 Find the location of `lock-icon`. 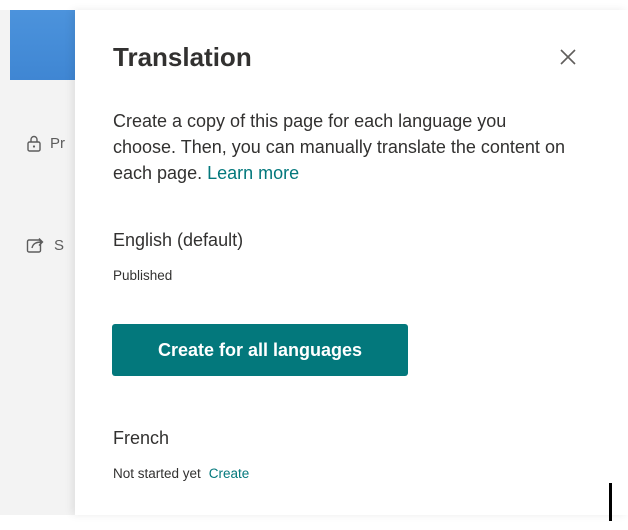

lock-icon is located at coordinates (34, 143).